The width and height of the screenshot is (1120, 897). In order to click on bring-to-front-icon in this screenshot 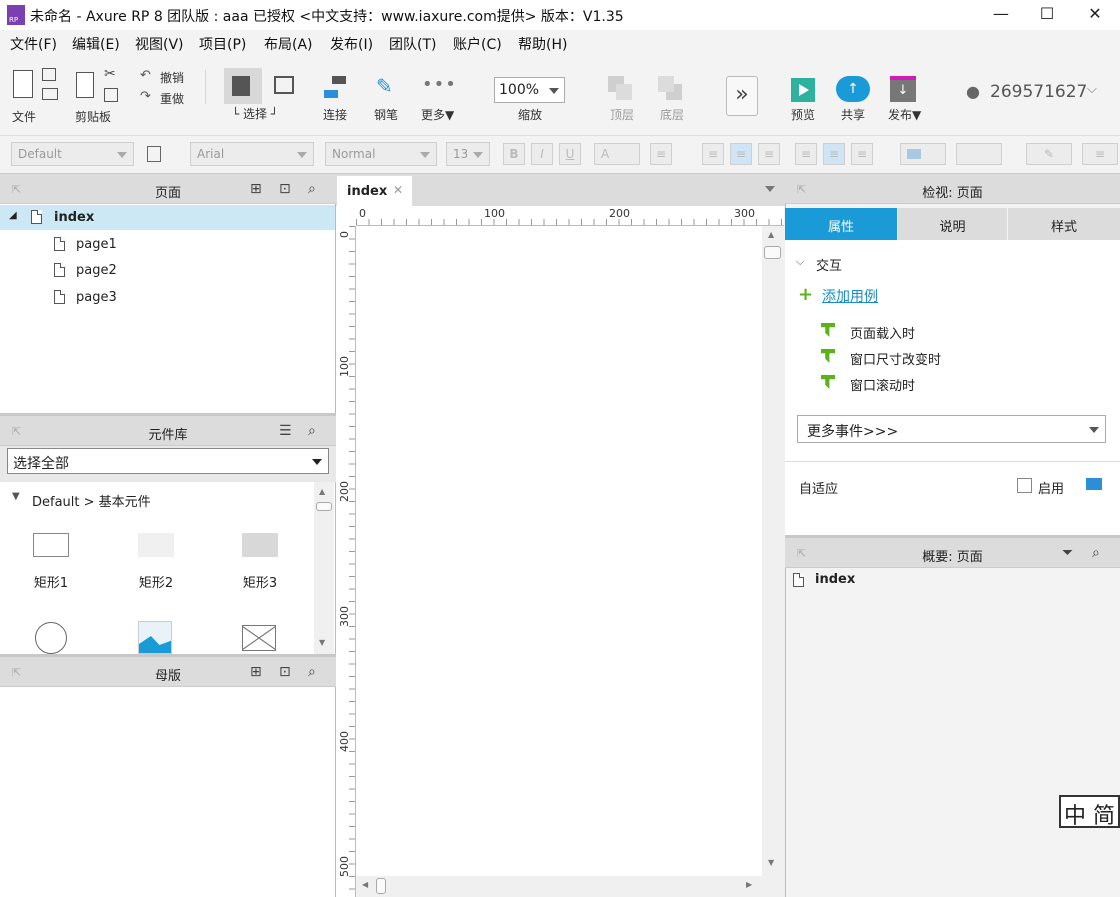, I will do `click(620, 88)`.